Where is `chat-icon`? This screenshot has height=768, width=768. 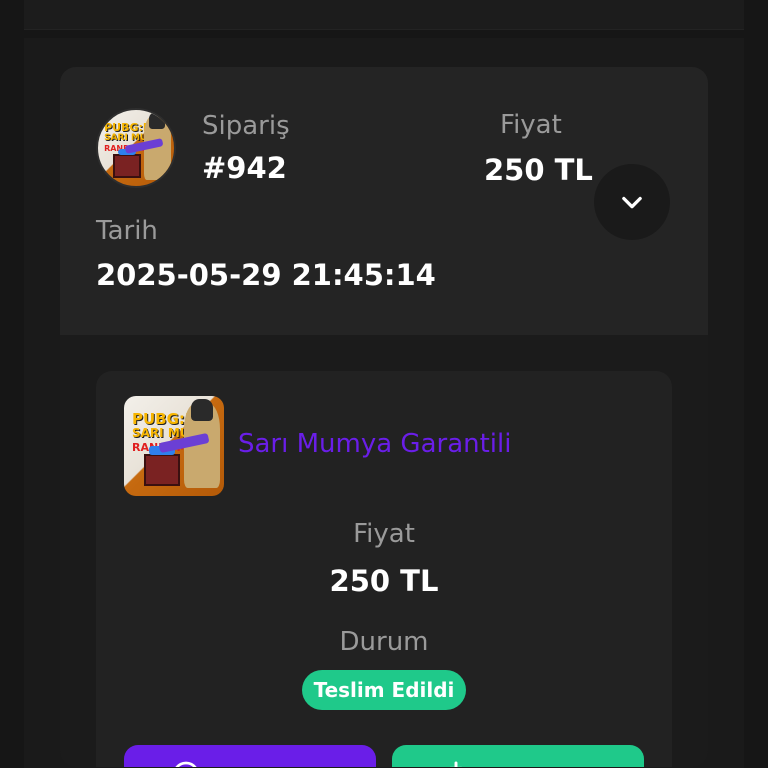
chat-icon is located at coordinates (186, 764).